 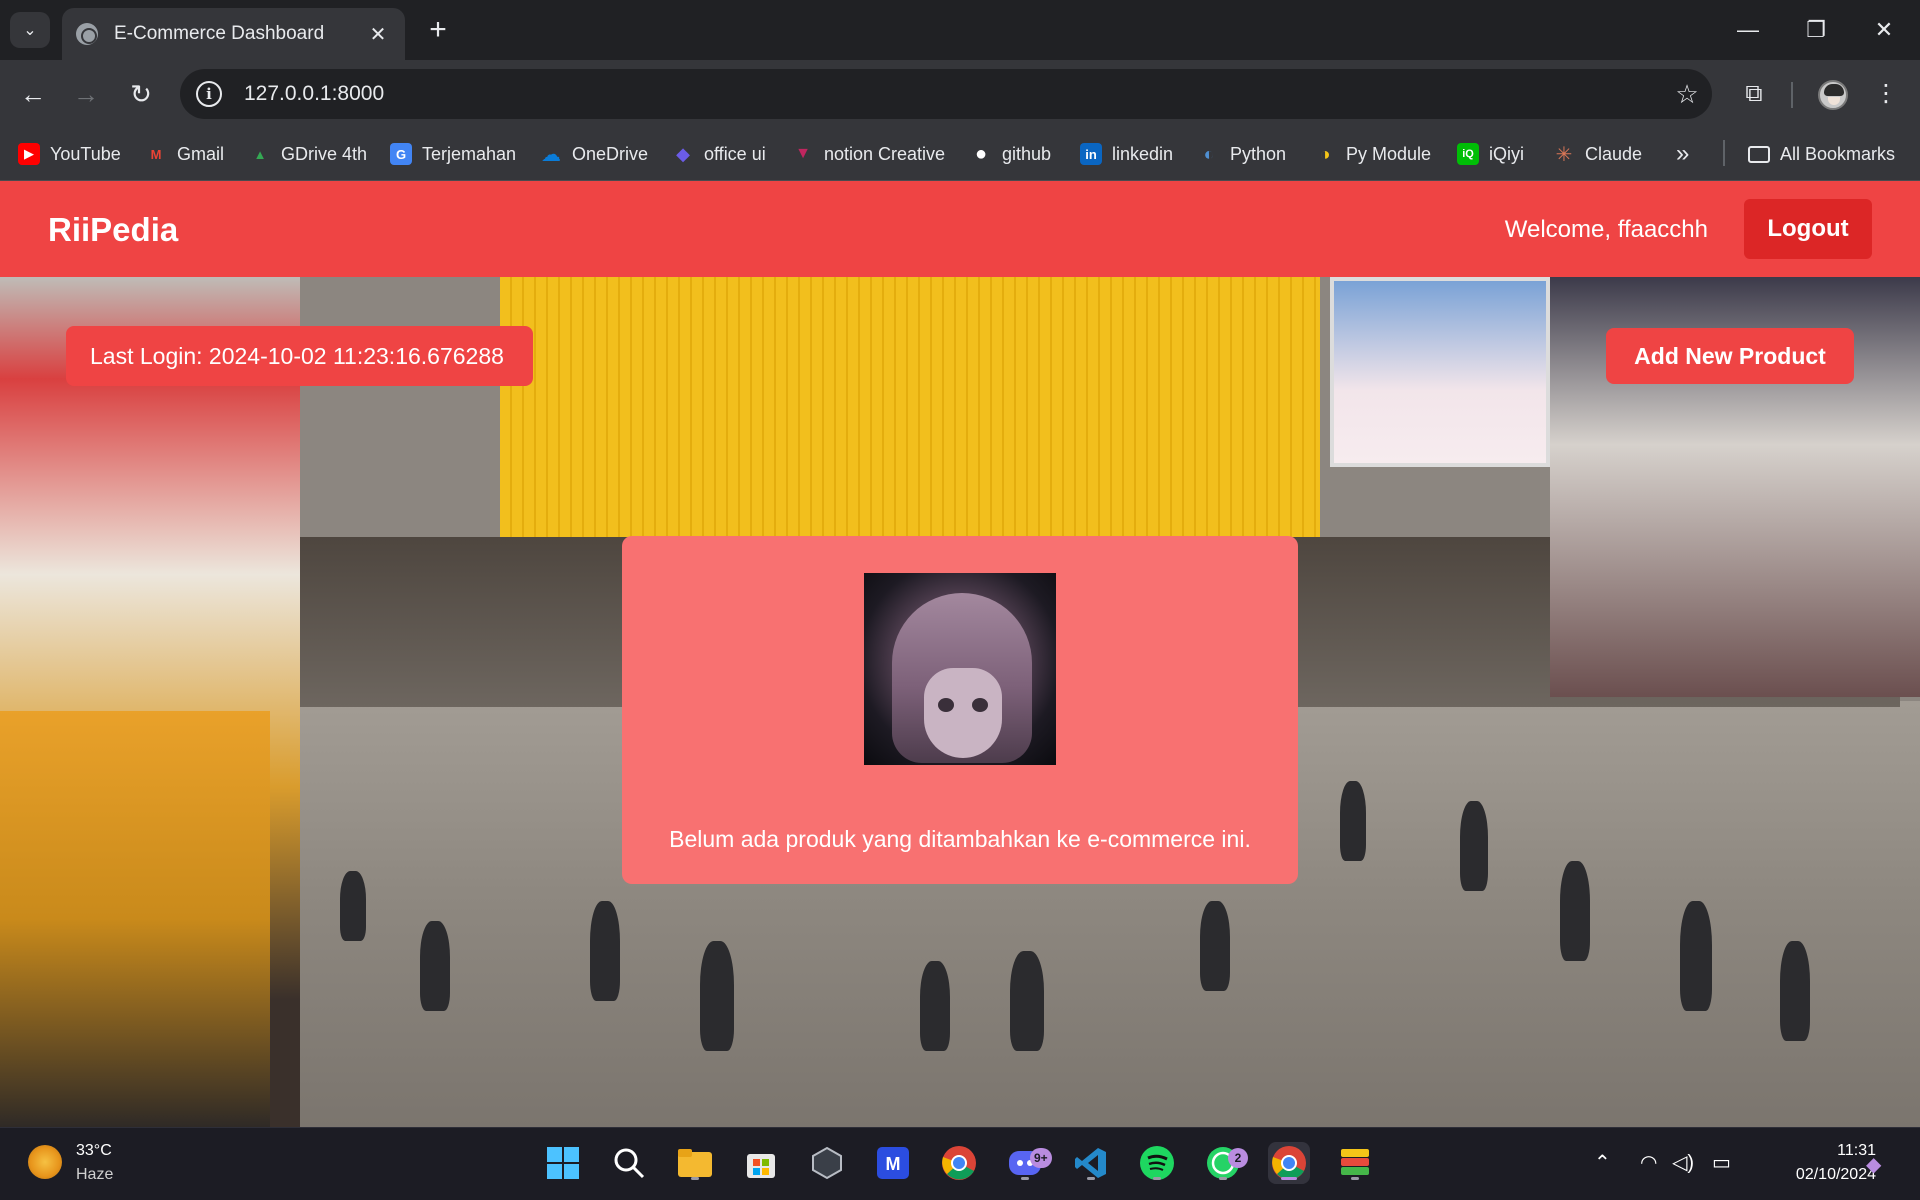 I want to click on close-tab-icon: ✕, so click(x=378, y=34).